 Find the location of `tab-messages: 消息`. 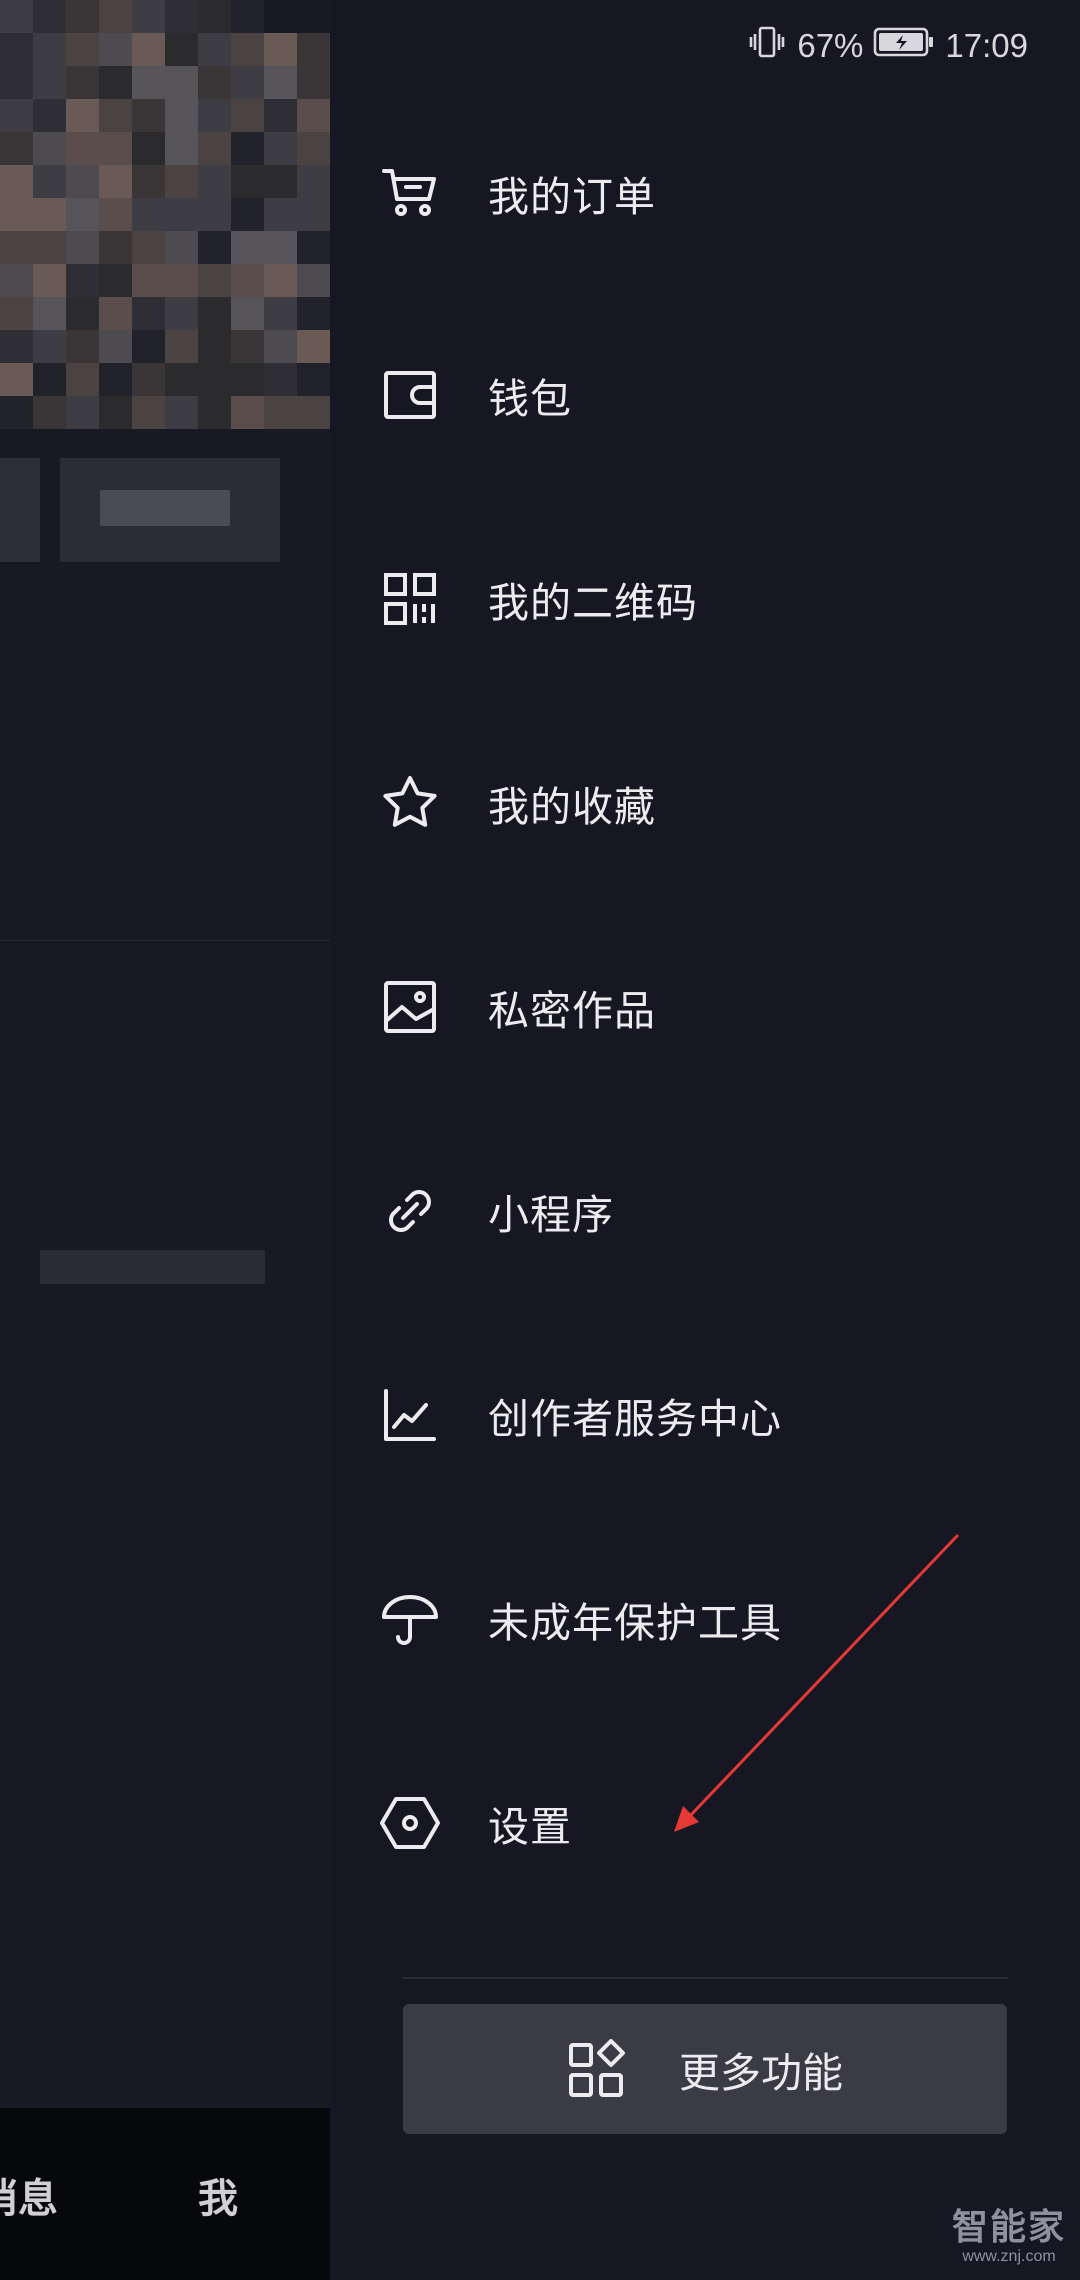

tab-messages: 消息 is located at coordinates (29, 2195).